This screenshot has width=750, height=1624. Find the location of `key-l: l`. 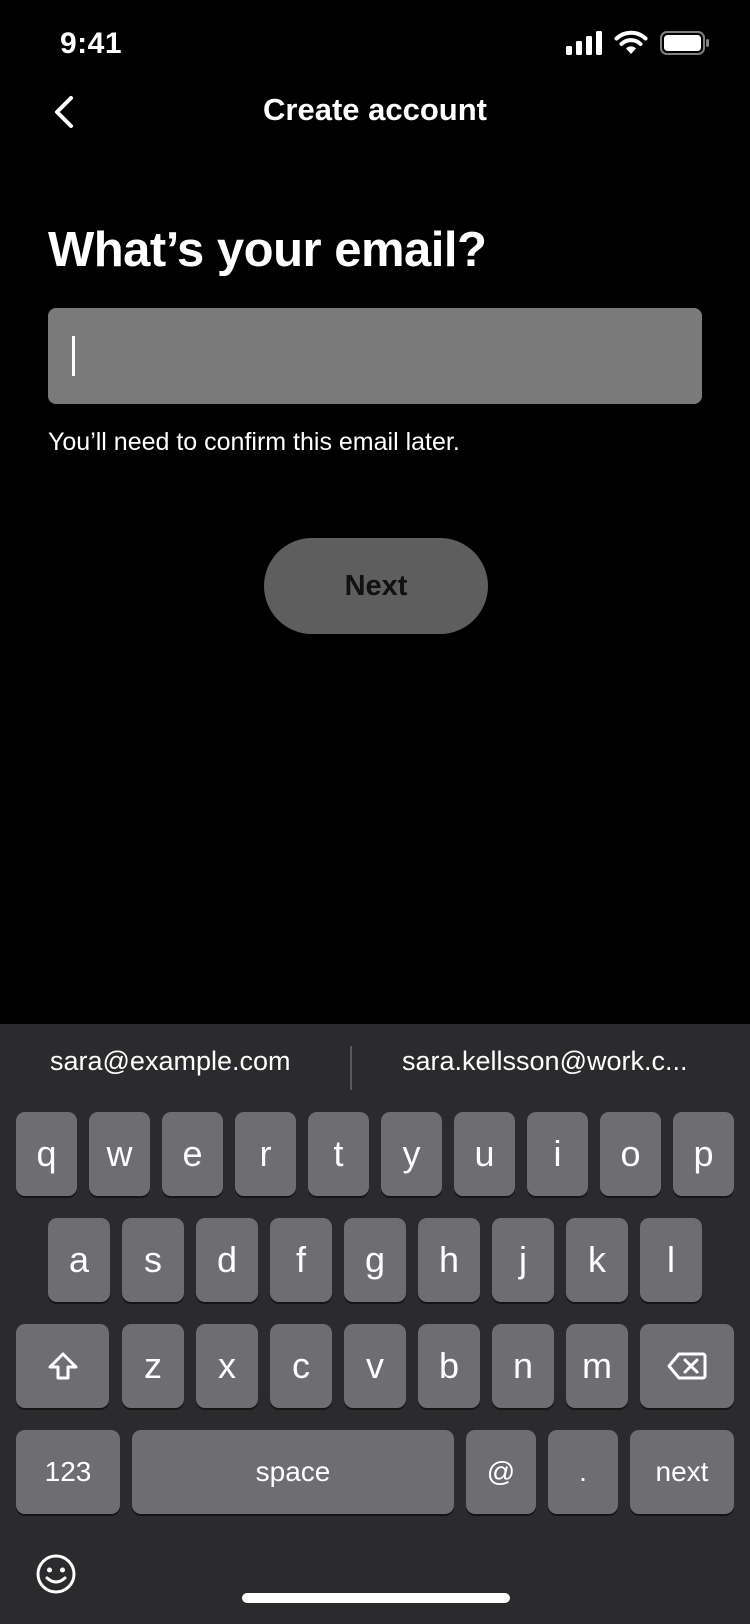

key-l: l is located at coordinates (671, 1260).